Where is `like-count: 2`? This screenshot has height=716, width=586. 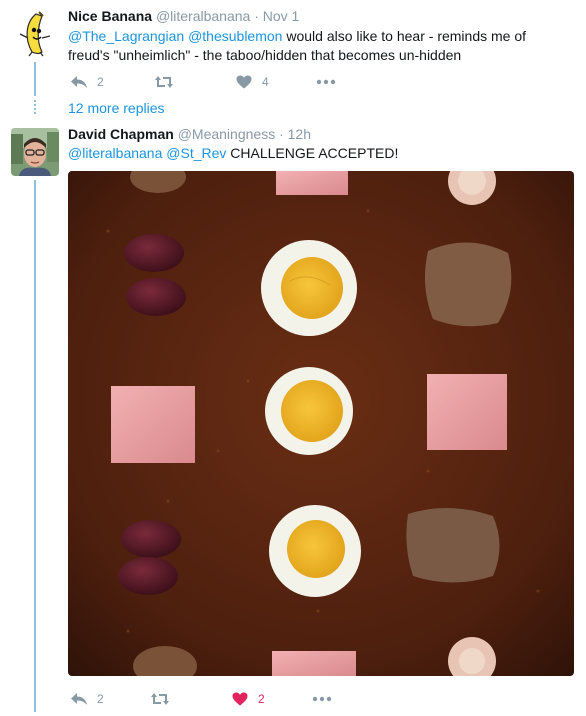
like-count: 2 is located at coordinates (261, 699).